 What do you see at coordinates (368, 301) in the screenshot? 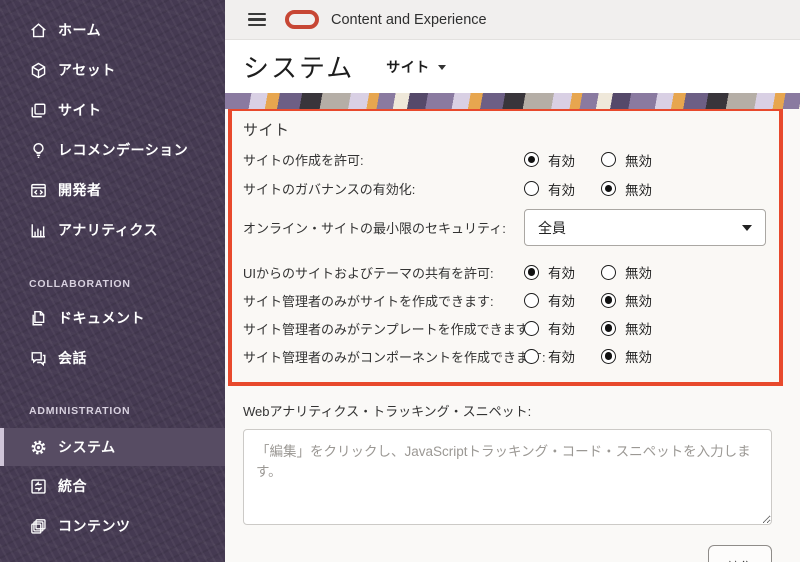
I see `setting-label: サイト管理者のみがサイトを作成できます:` at bounding box center [368, 301].